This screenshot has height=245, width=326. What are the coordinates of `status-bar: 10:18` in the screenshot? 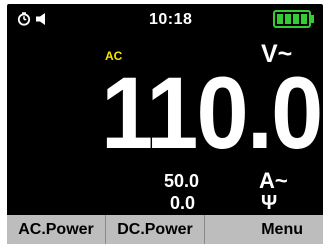 It's located at (165, 20).